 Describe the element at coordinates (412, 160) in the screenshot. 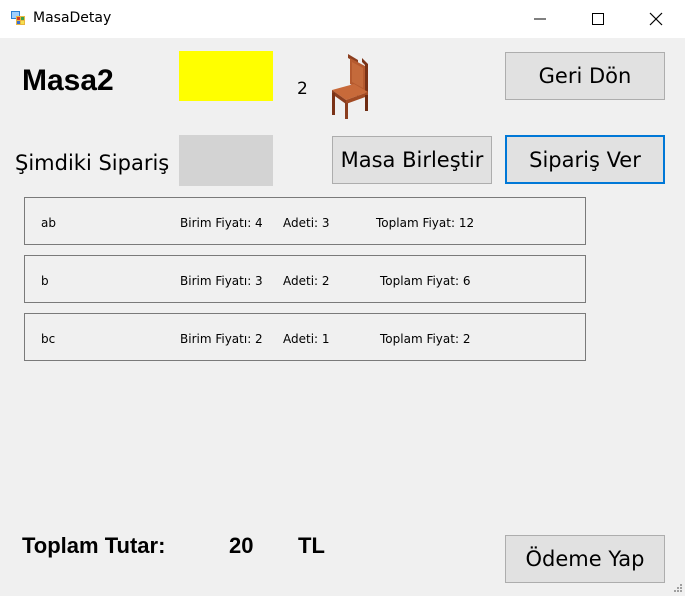

I see `merge-table-button: Masa Birleştir` at that location.